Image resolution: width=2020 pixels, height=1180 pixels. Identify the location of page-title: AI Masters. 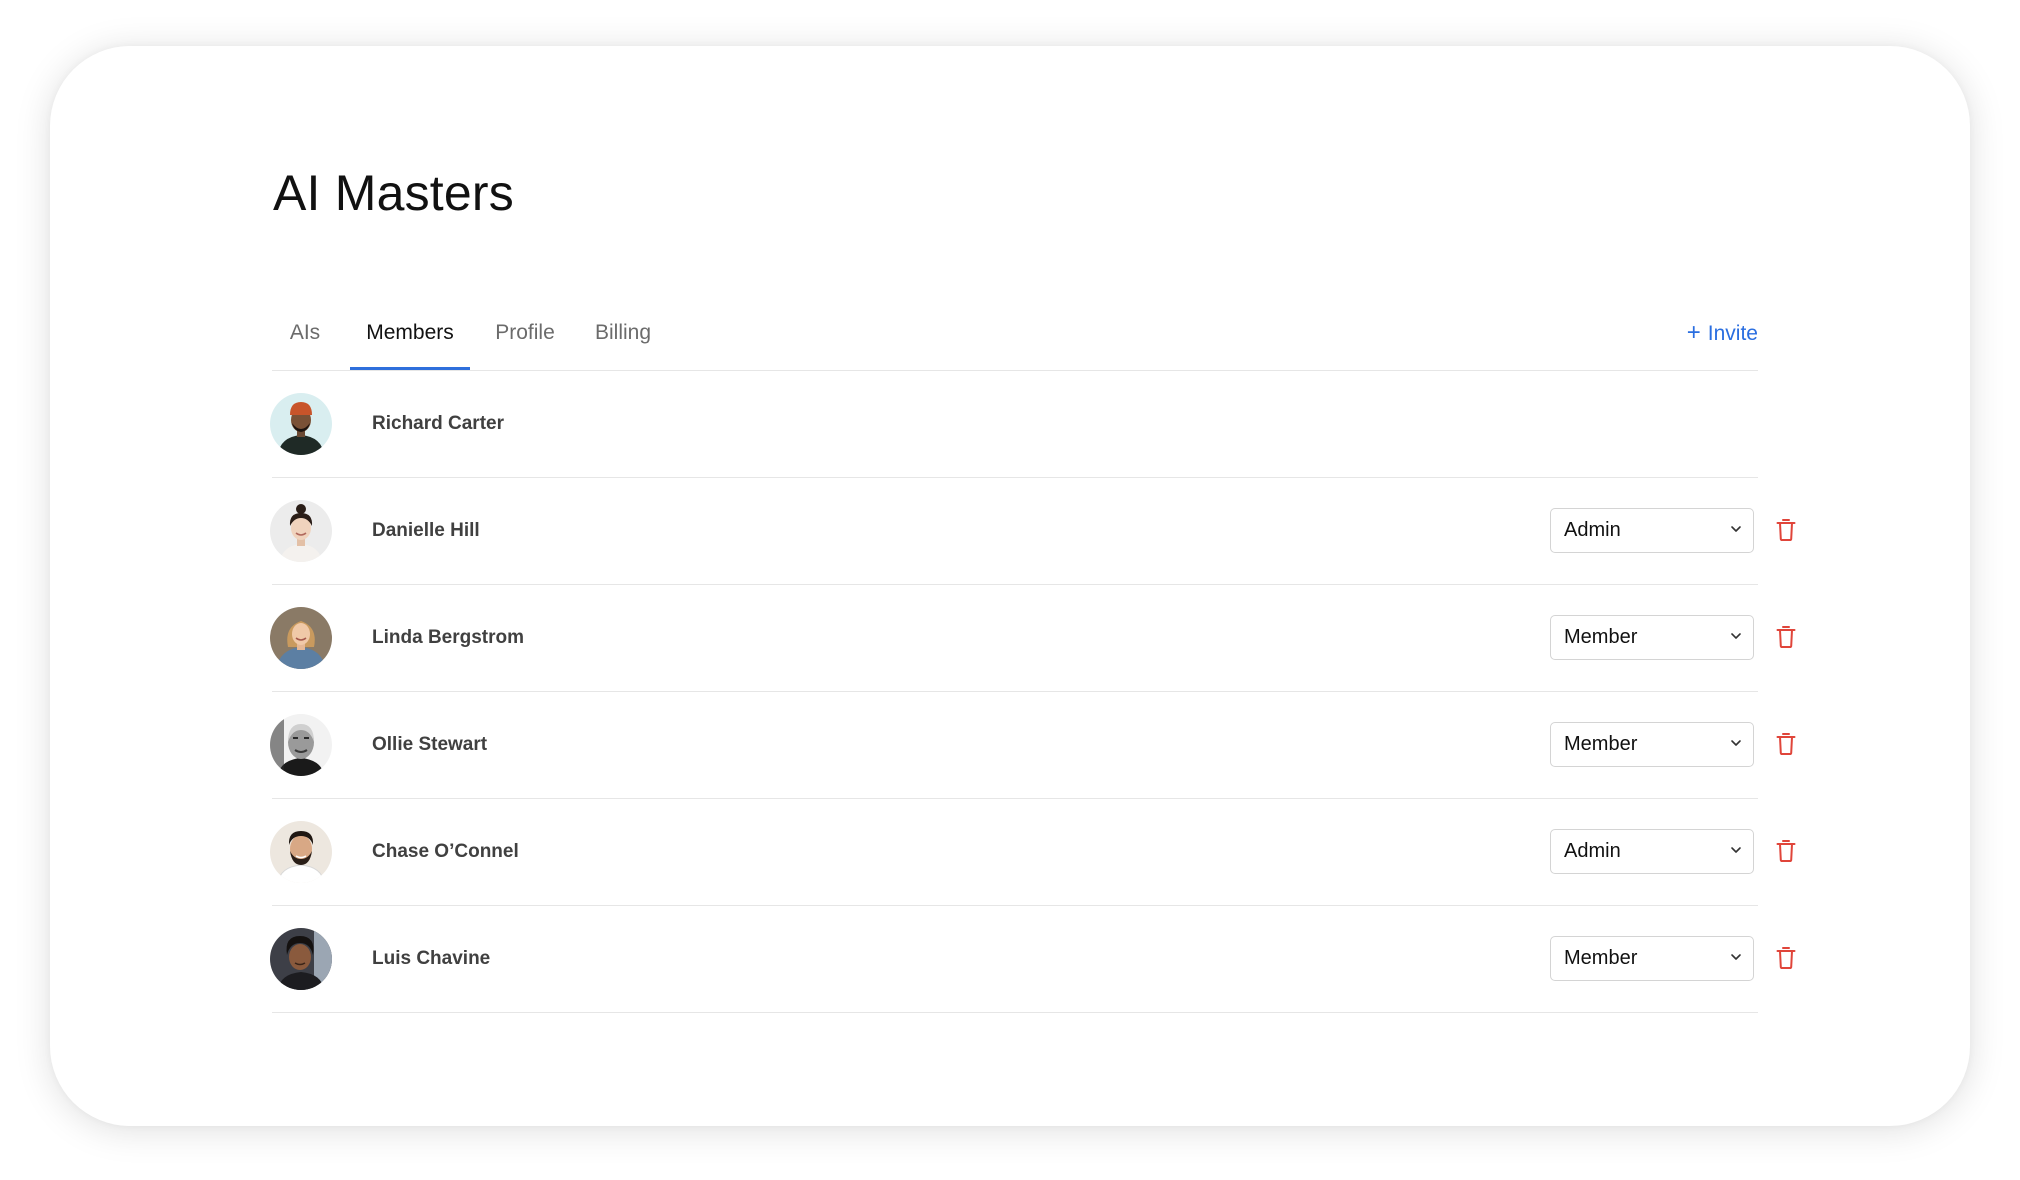
(393, 193).